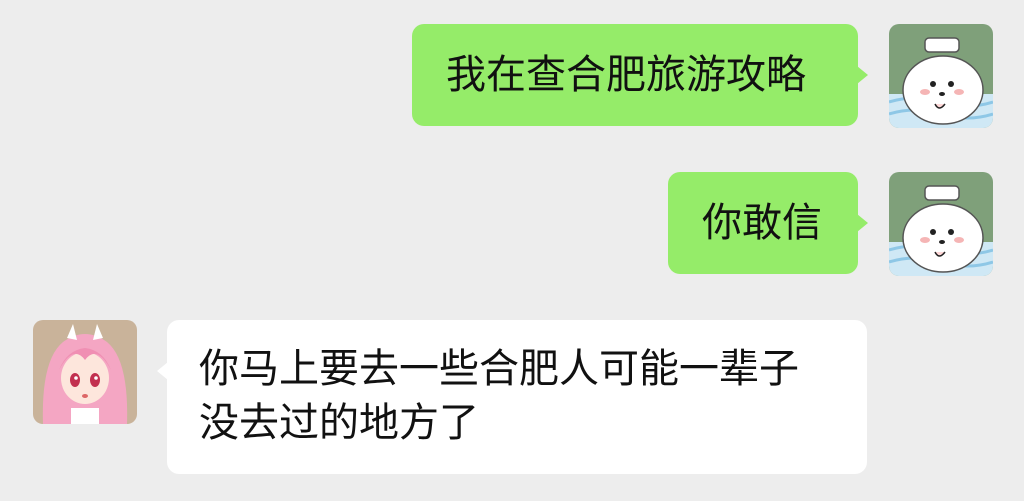 The height and width of the screenshot is (501, 1024). I want to click on message-text: 我在查合肥旅游攻略, so click(626, 75).